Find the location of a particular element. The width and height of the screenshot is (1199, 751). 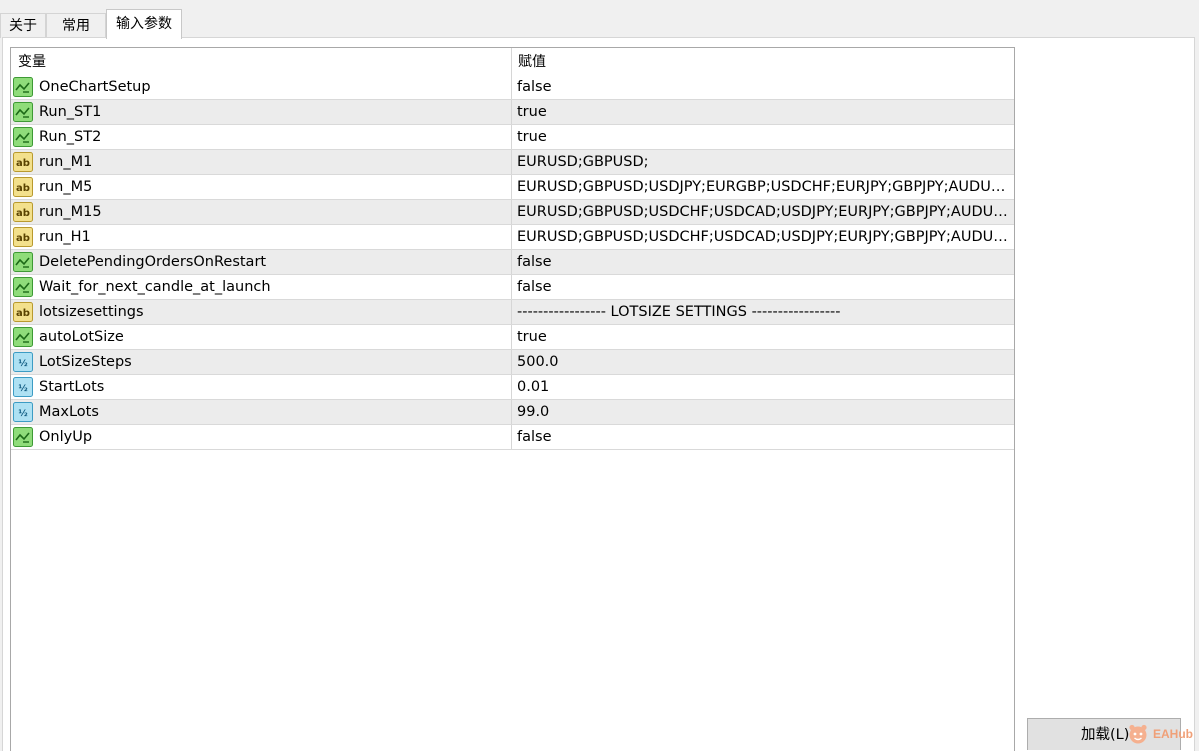

parameter-value: 500.0 is located at coordinates (761, 362).